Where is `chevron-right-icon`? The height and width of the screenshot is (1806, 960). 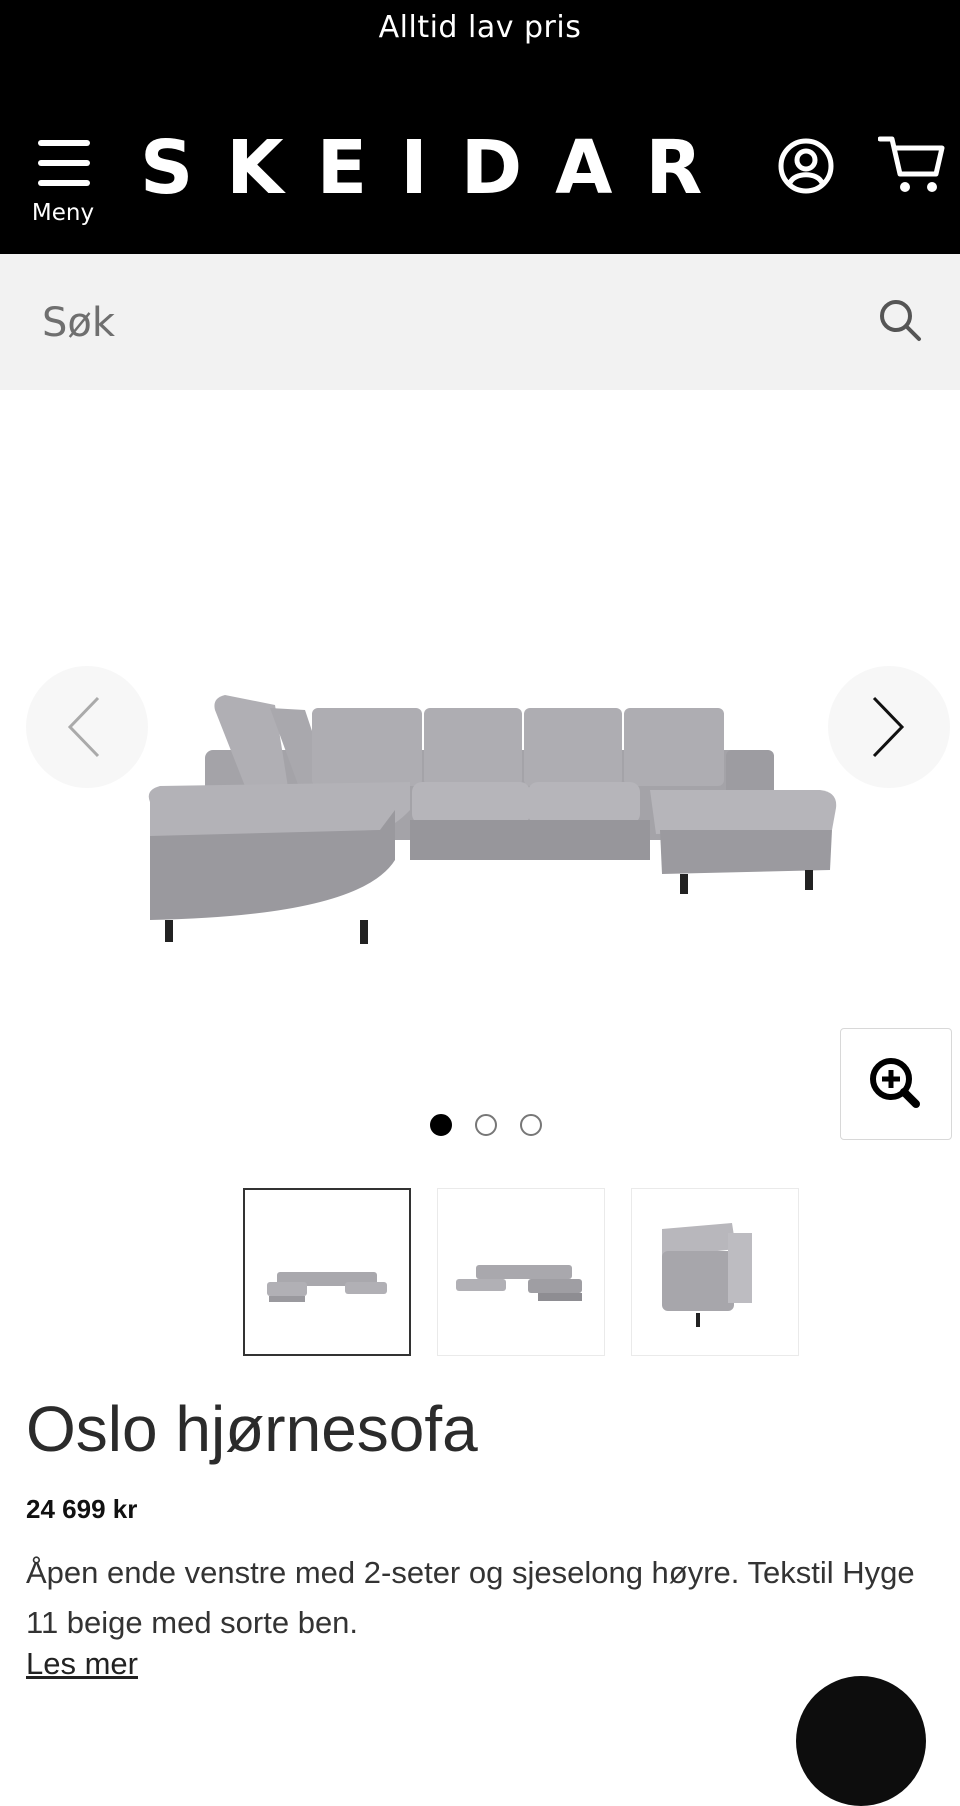 chevron-right-icon is located at coordinates (888, 727).